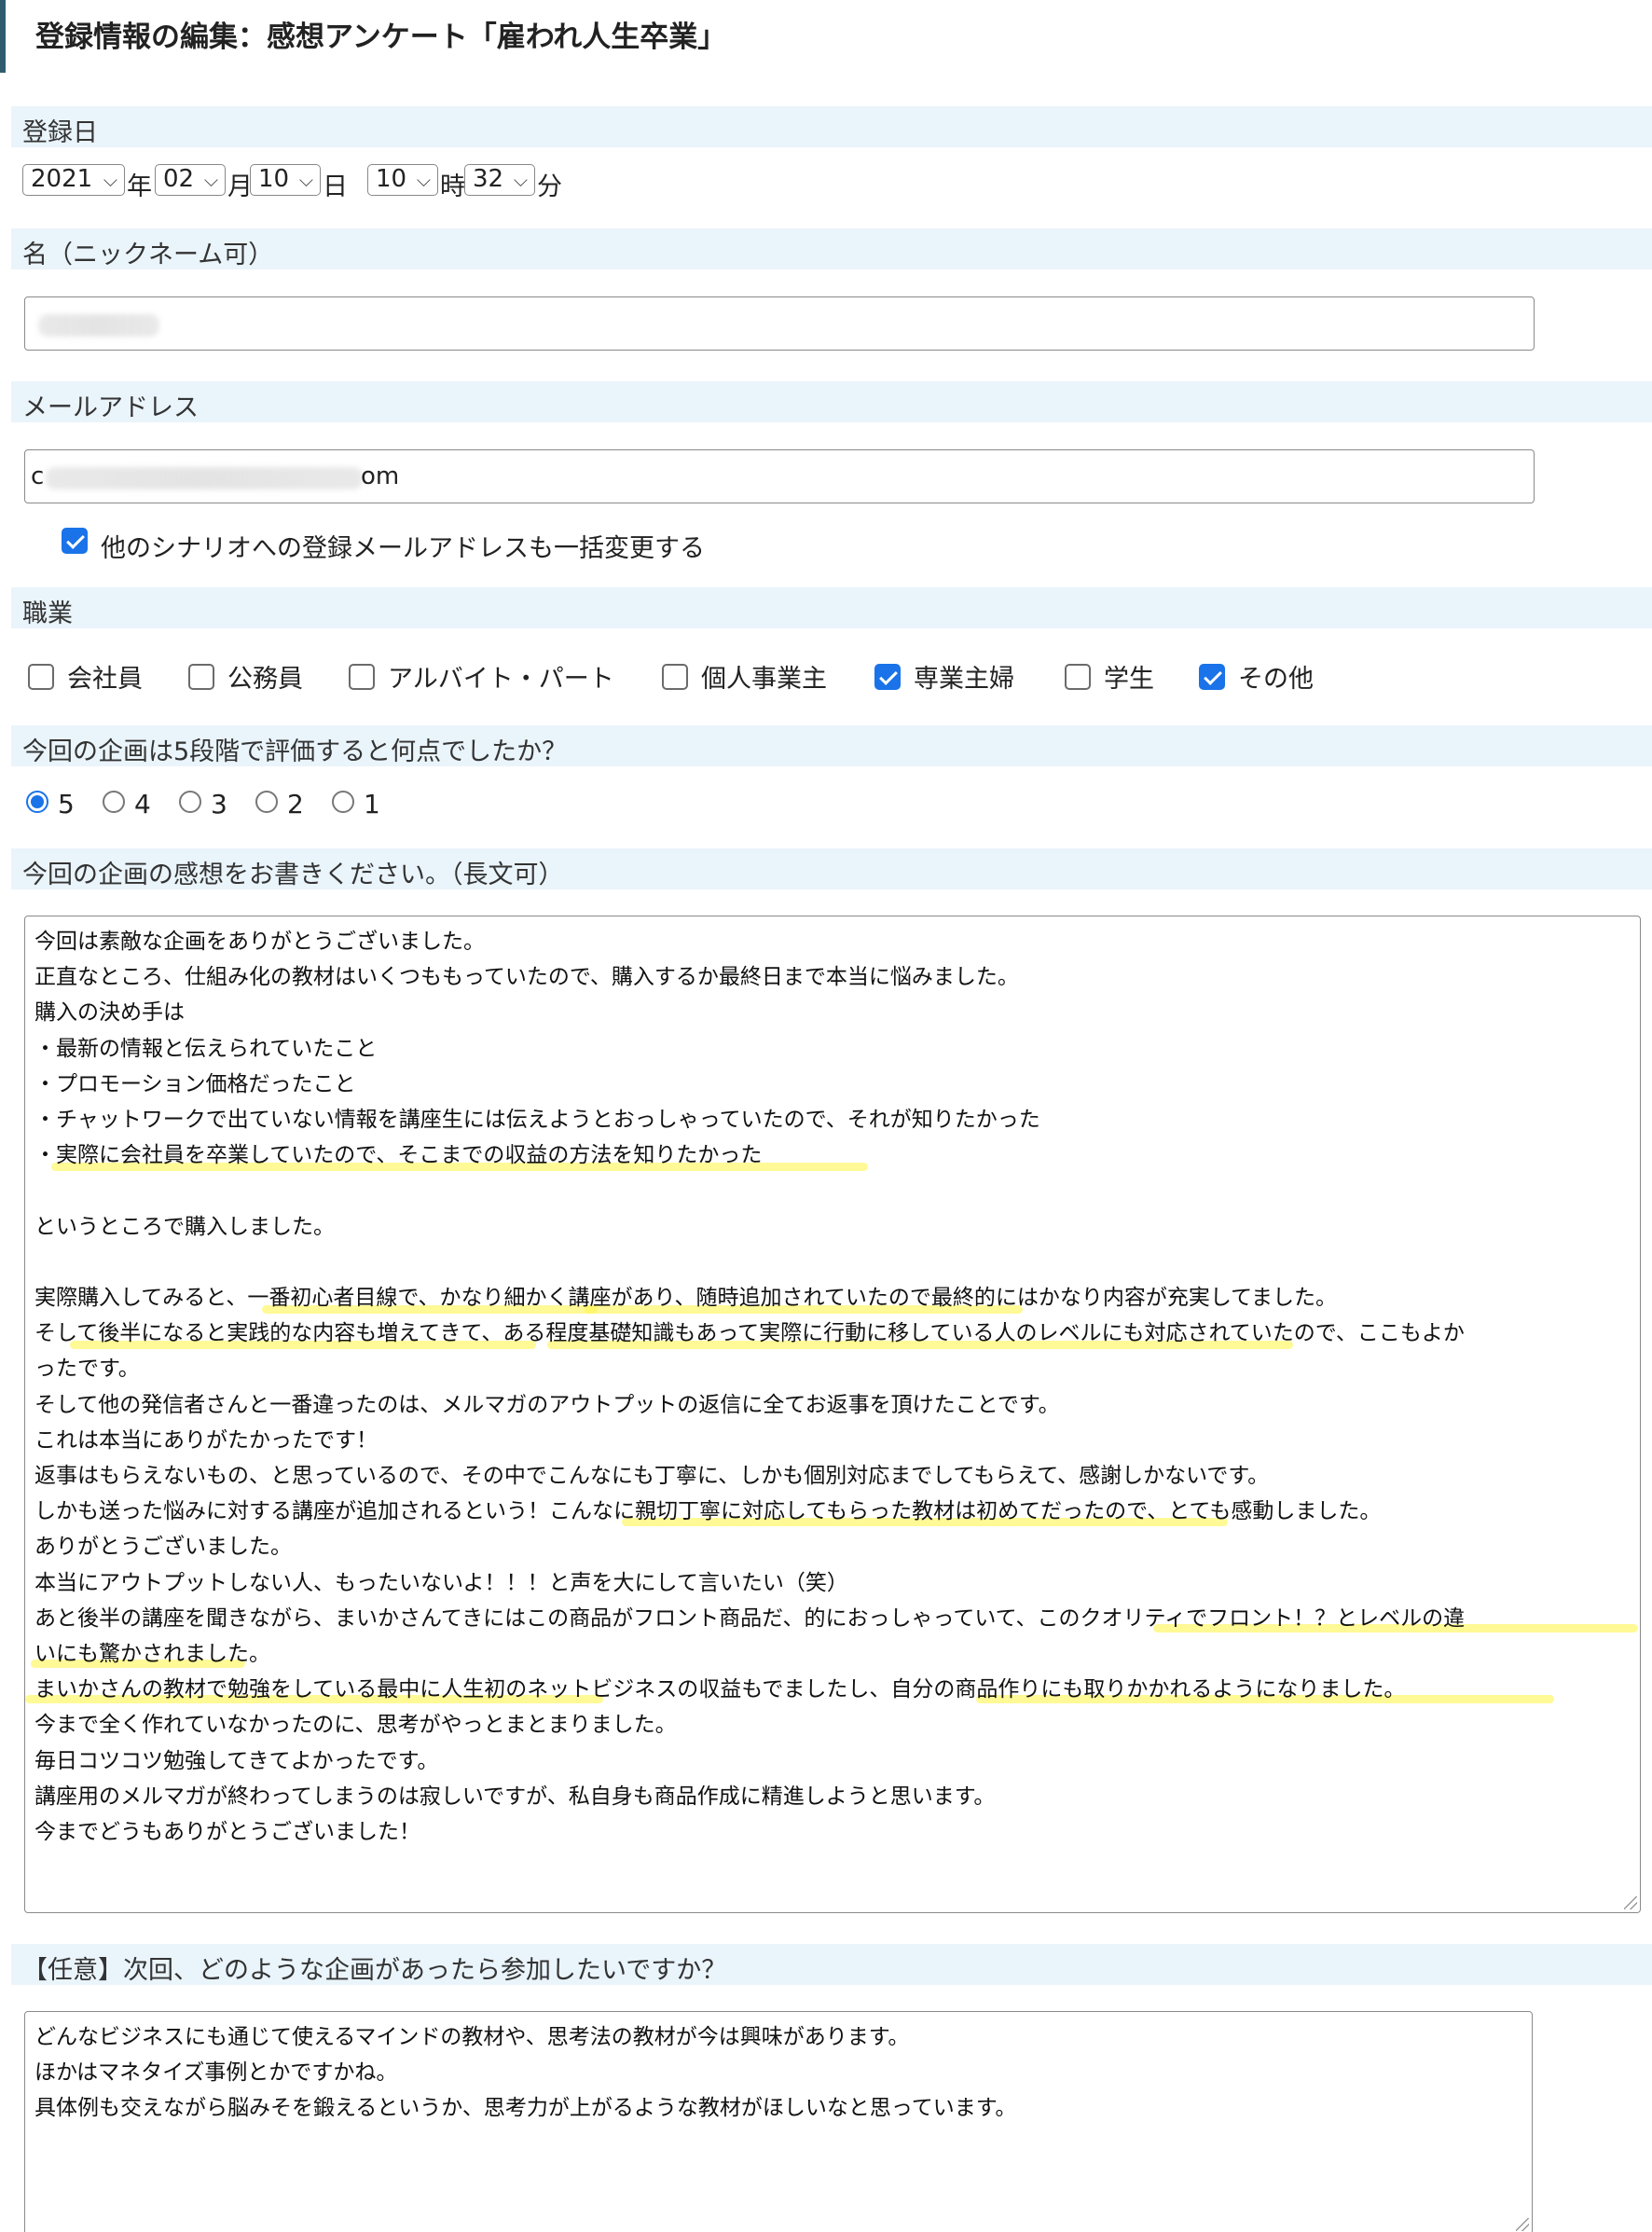  What do you see at coordinates (391, 179) in the screenshot?
I see `hour-value: 10` at bounding box center [391, 179].